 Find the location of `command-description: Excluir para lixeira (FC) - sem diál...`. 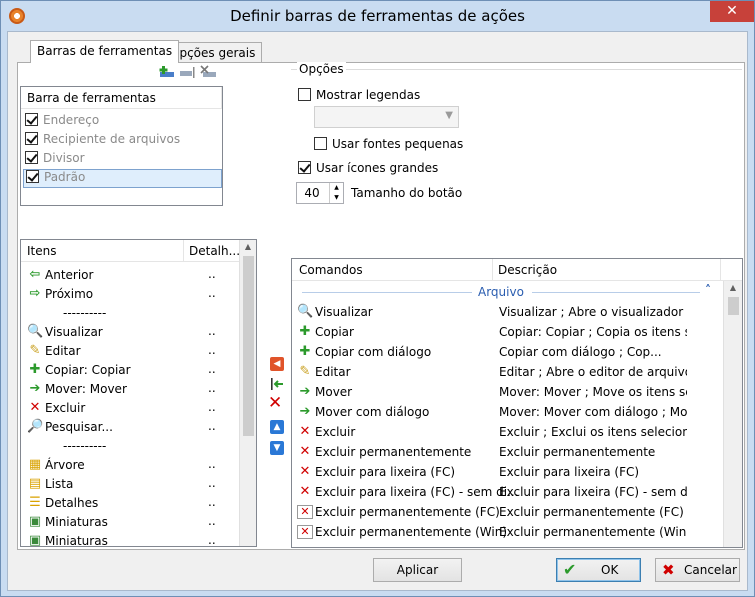

command-description: Excluir para lixeira (FC) - sem diál... is located at coordinates (593, 492).